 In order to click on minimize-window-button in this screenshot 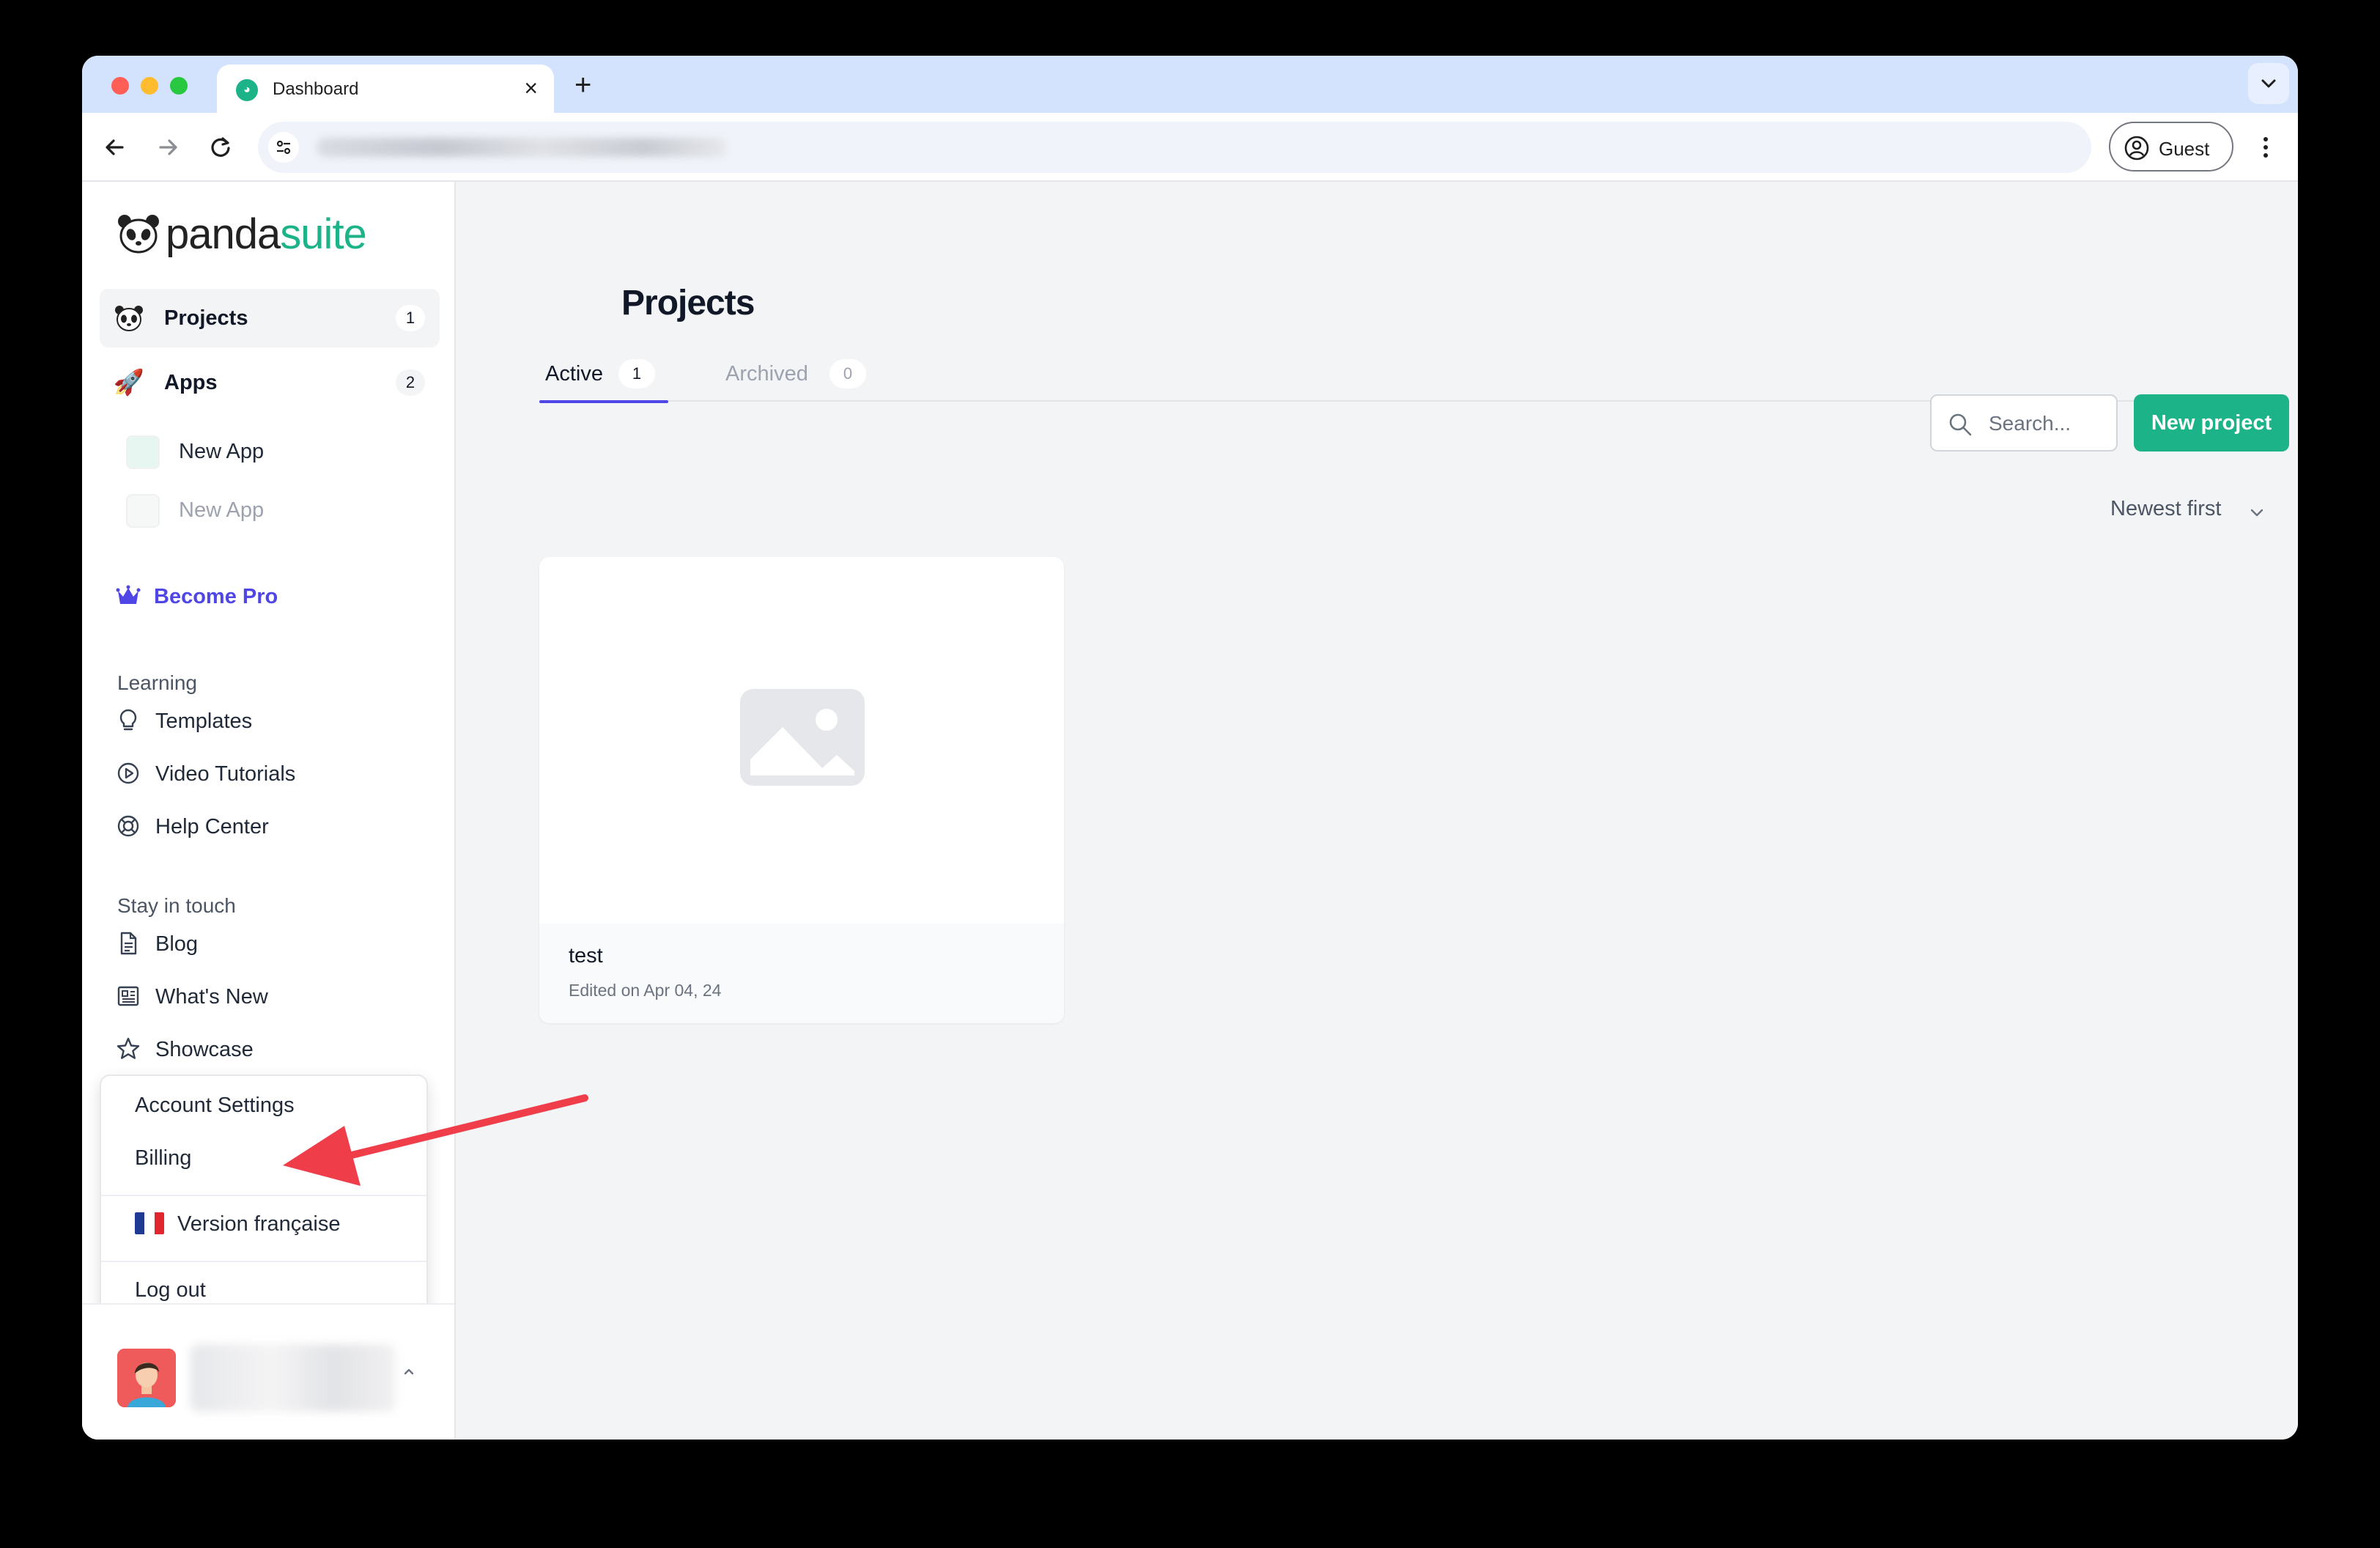, I will do `click(149, 86)`.